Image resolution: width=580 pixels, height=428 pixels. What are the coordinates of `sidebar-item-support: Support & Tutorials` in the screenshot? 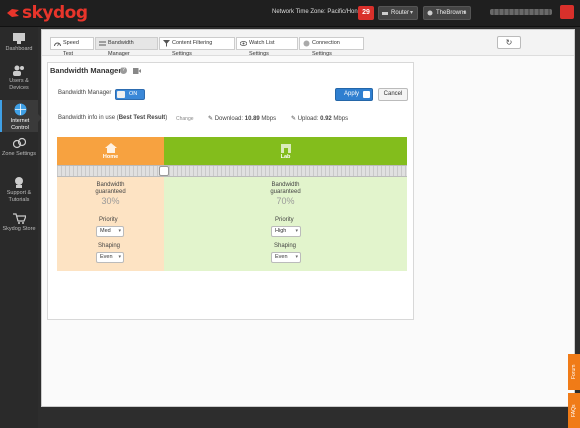 It's located at (19, 192).